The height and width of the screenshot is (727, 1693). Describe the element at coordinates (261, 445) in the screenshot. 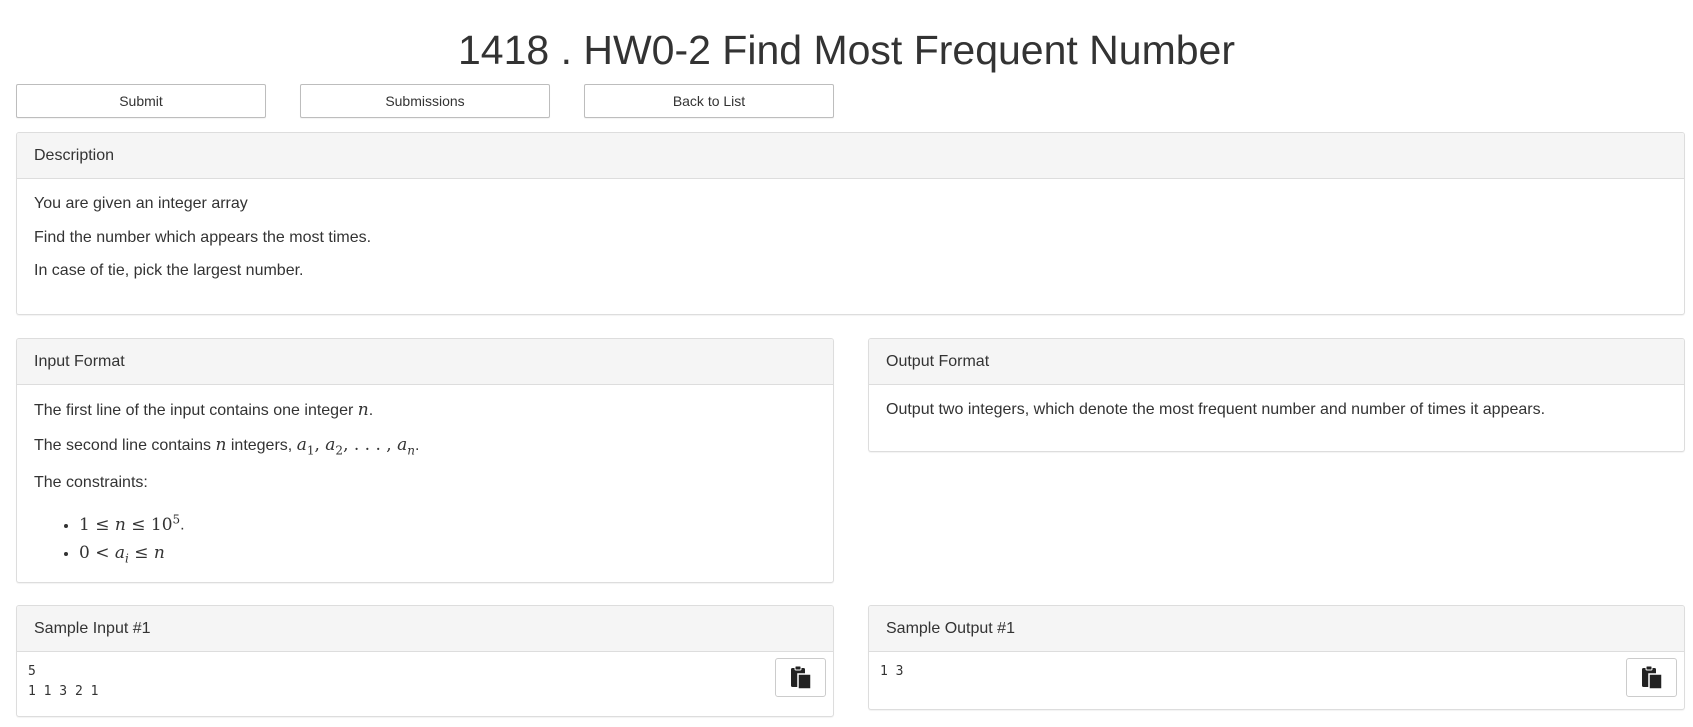

I see `input-format-line-2-mid: integers,` at that location.